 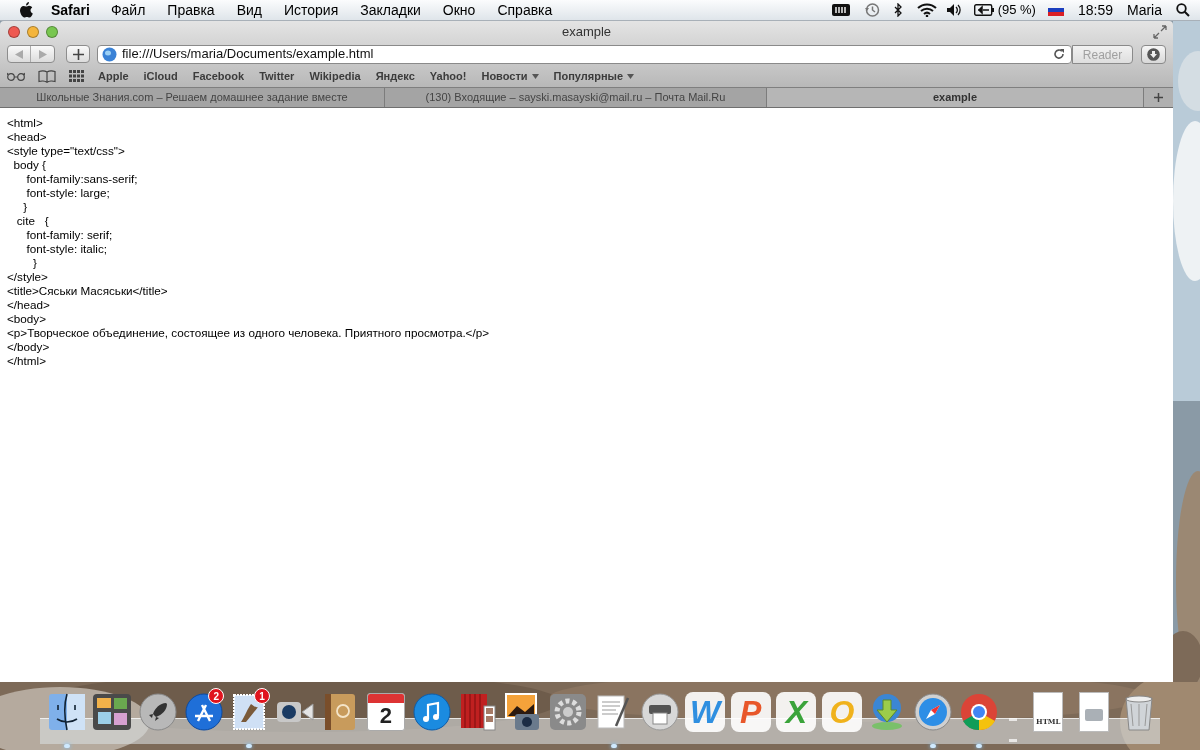 What do you see at coordinates (568, 712) in the screenshot?
I see `gear-icon` at bounding box center [568, 712].